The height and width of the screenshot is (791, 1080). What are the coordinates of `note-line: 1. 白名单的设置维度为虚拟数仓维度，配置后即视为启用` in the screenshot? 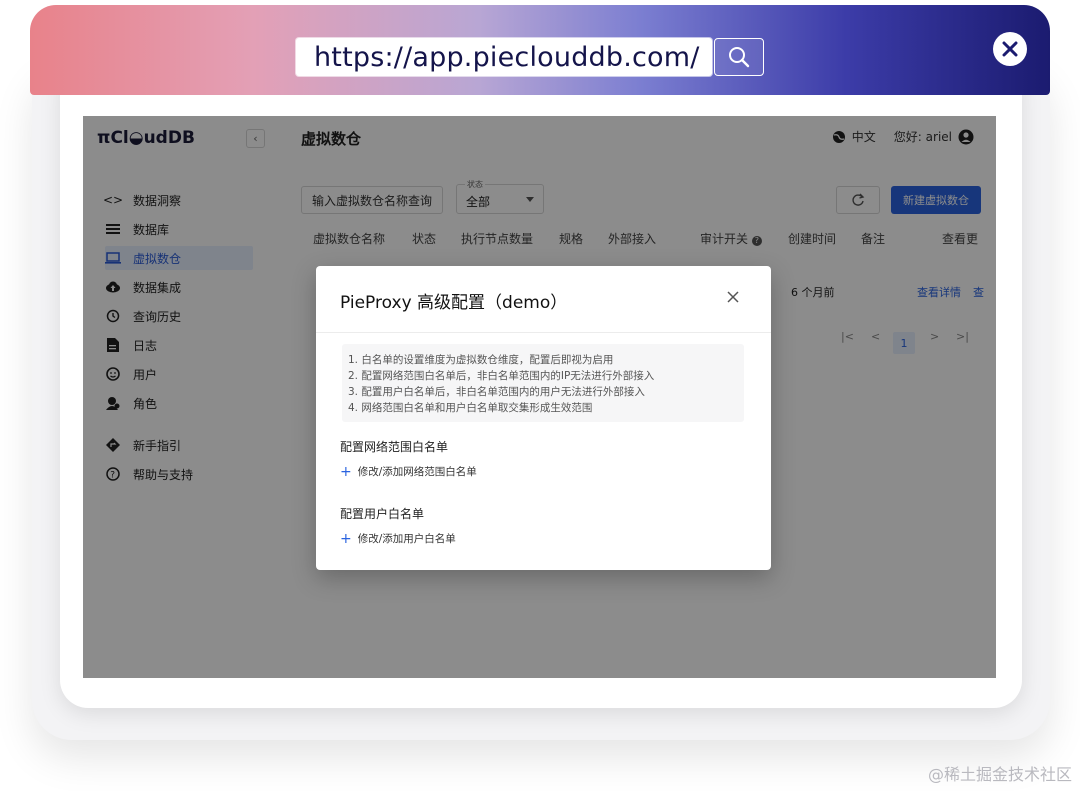 It's located at (481, 360).